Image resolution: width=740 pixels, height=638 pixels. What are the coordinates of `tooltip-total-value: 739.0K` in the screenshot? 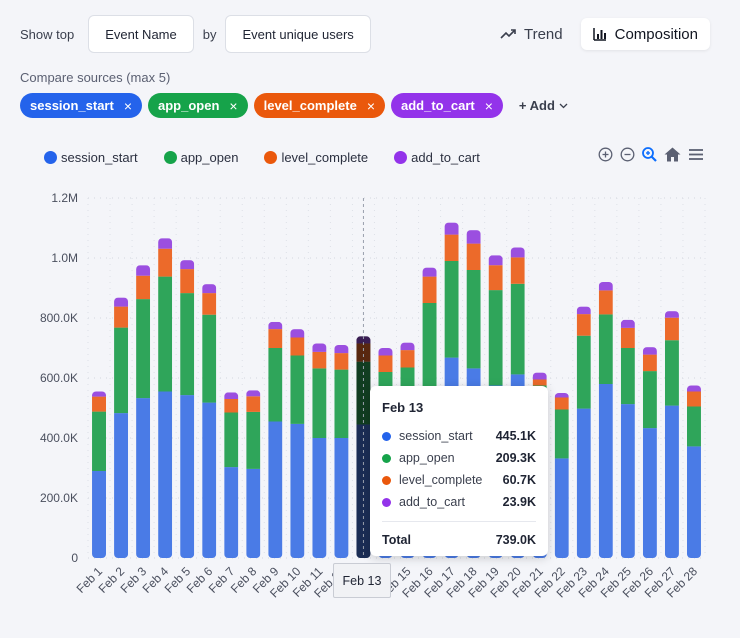 It's located at (515, 540).